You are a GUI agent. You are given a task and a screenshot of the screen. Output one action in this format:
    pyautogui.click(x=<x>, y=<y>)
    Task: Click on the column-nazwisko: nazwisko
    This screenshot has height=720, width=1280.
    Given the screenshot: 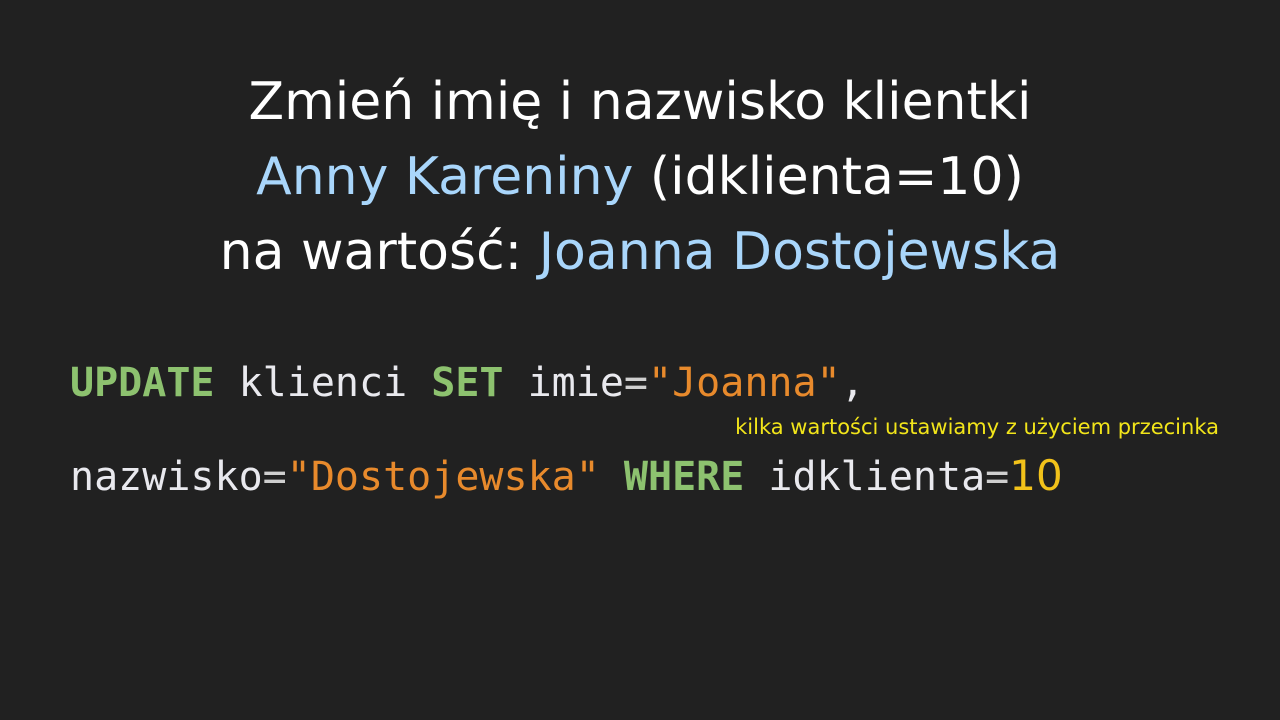 What is the action you would take?
    pyautogui.click(x=166, y=477)
    